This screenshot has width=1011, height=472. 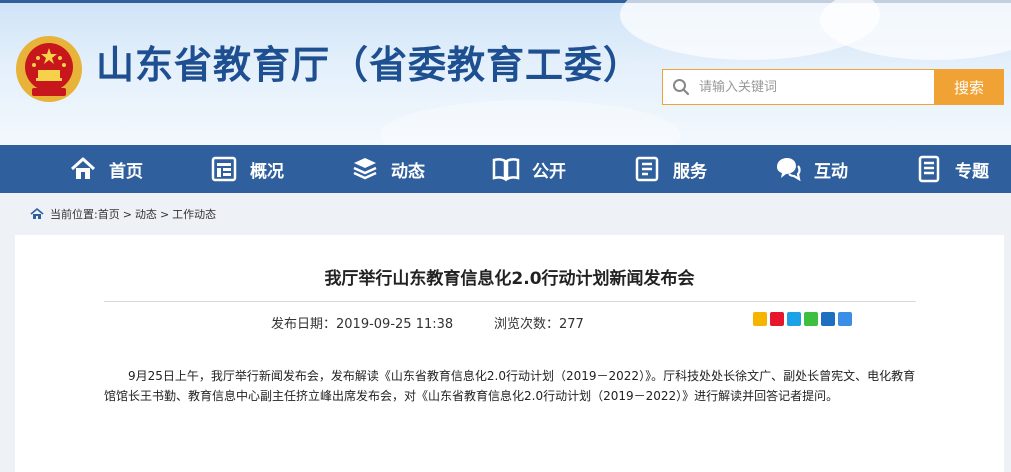 What do you see at coordinates (74, 214) in the screenshot?
I see `breadcrumb-prefix: 当前位置:` at bounding box center [74, 214].